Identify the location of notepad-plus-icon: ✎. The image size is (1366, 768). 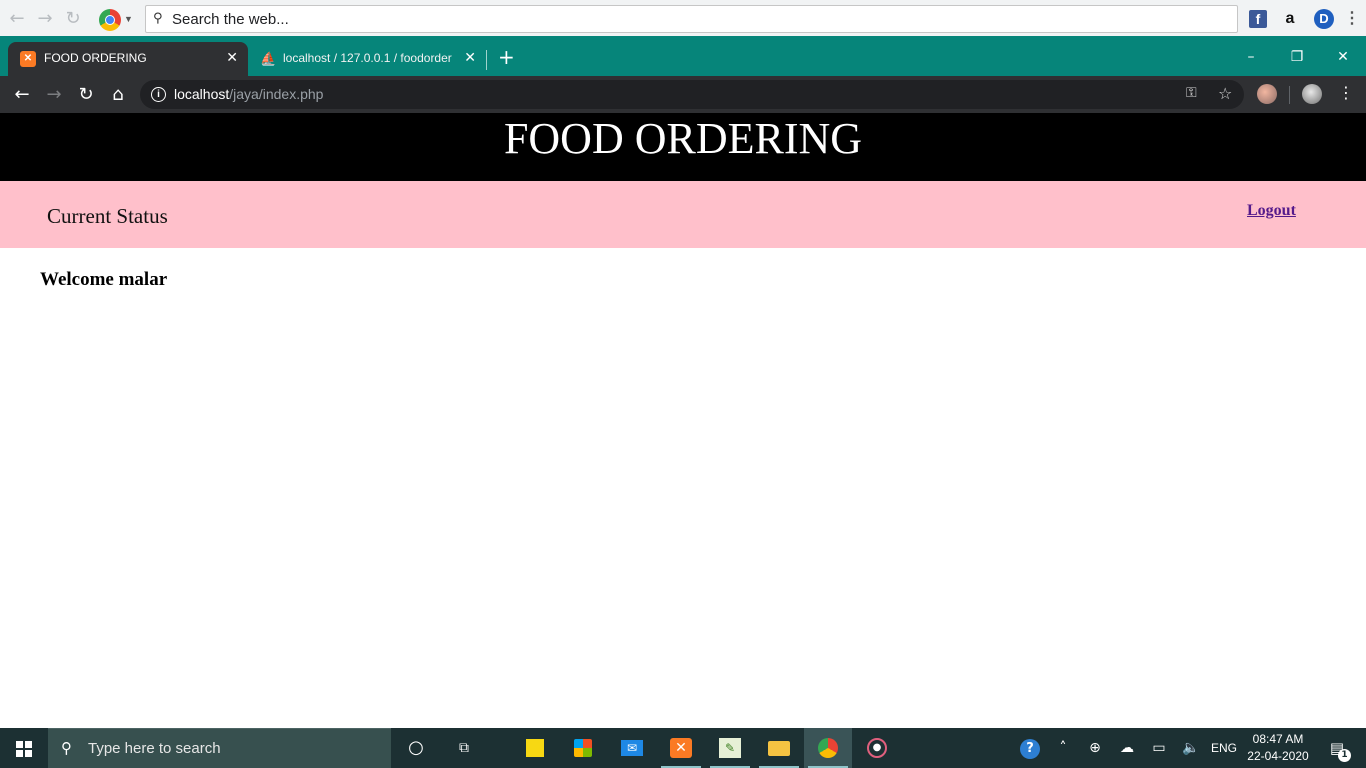
(730, 748).